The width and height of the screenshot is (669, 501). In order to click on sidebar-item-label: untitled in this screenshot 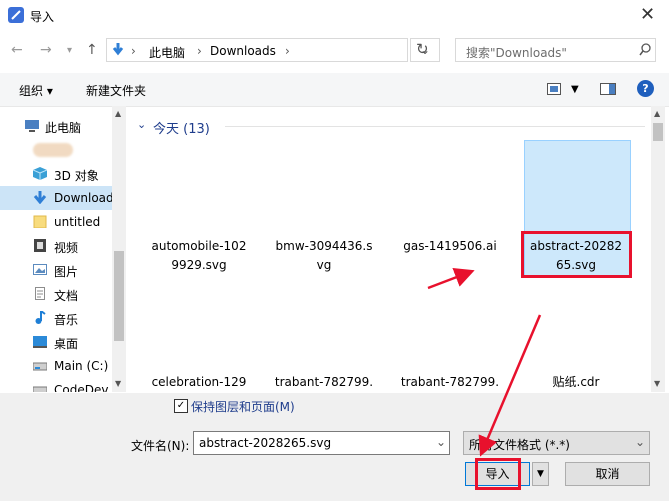, I will do `click(77, 222)`.